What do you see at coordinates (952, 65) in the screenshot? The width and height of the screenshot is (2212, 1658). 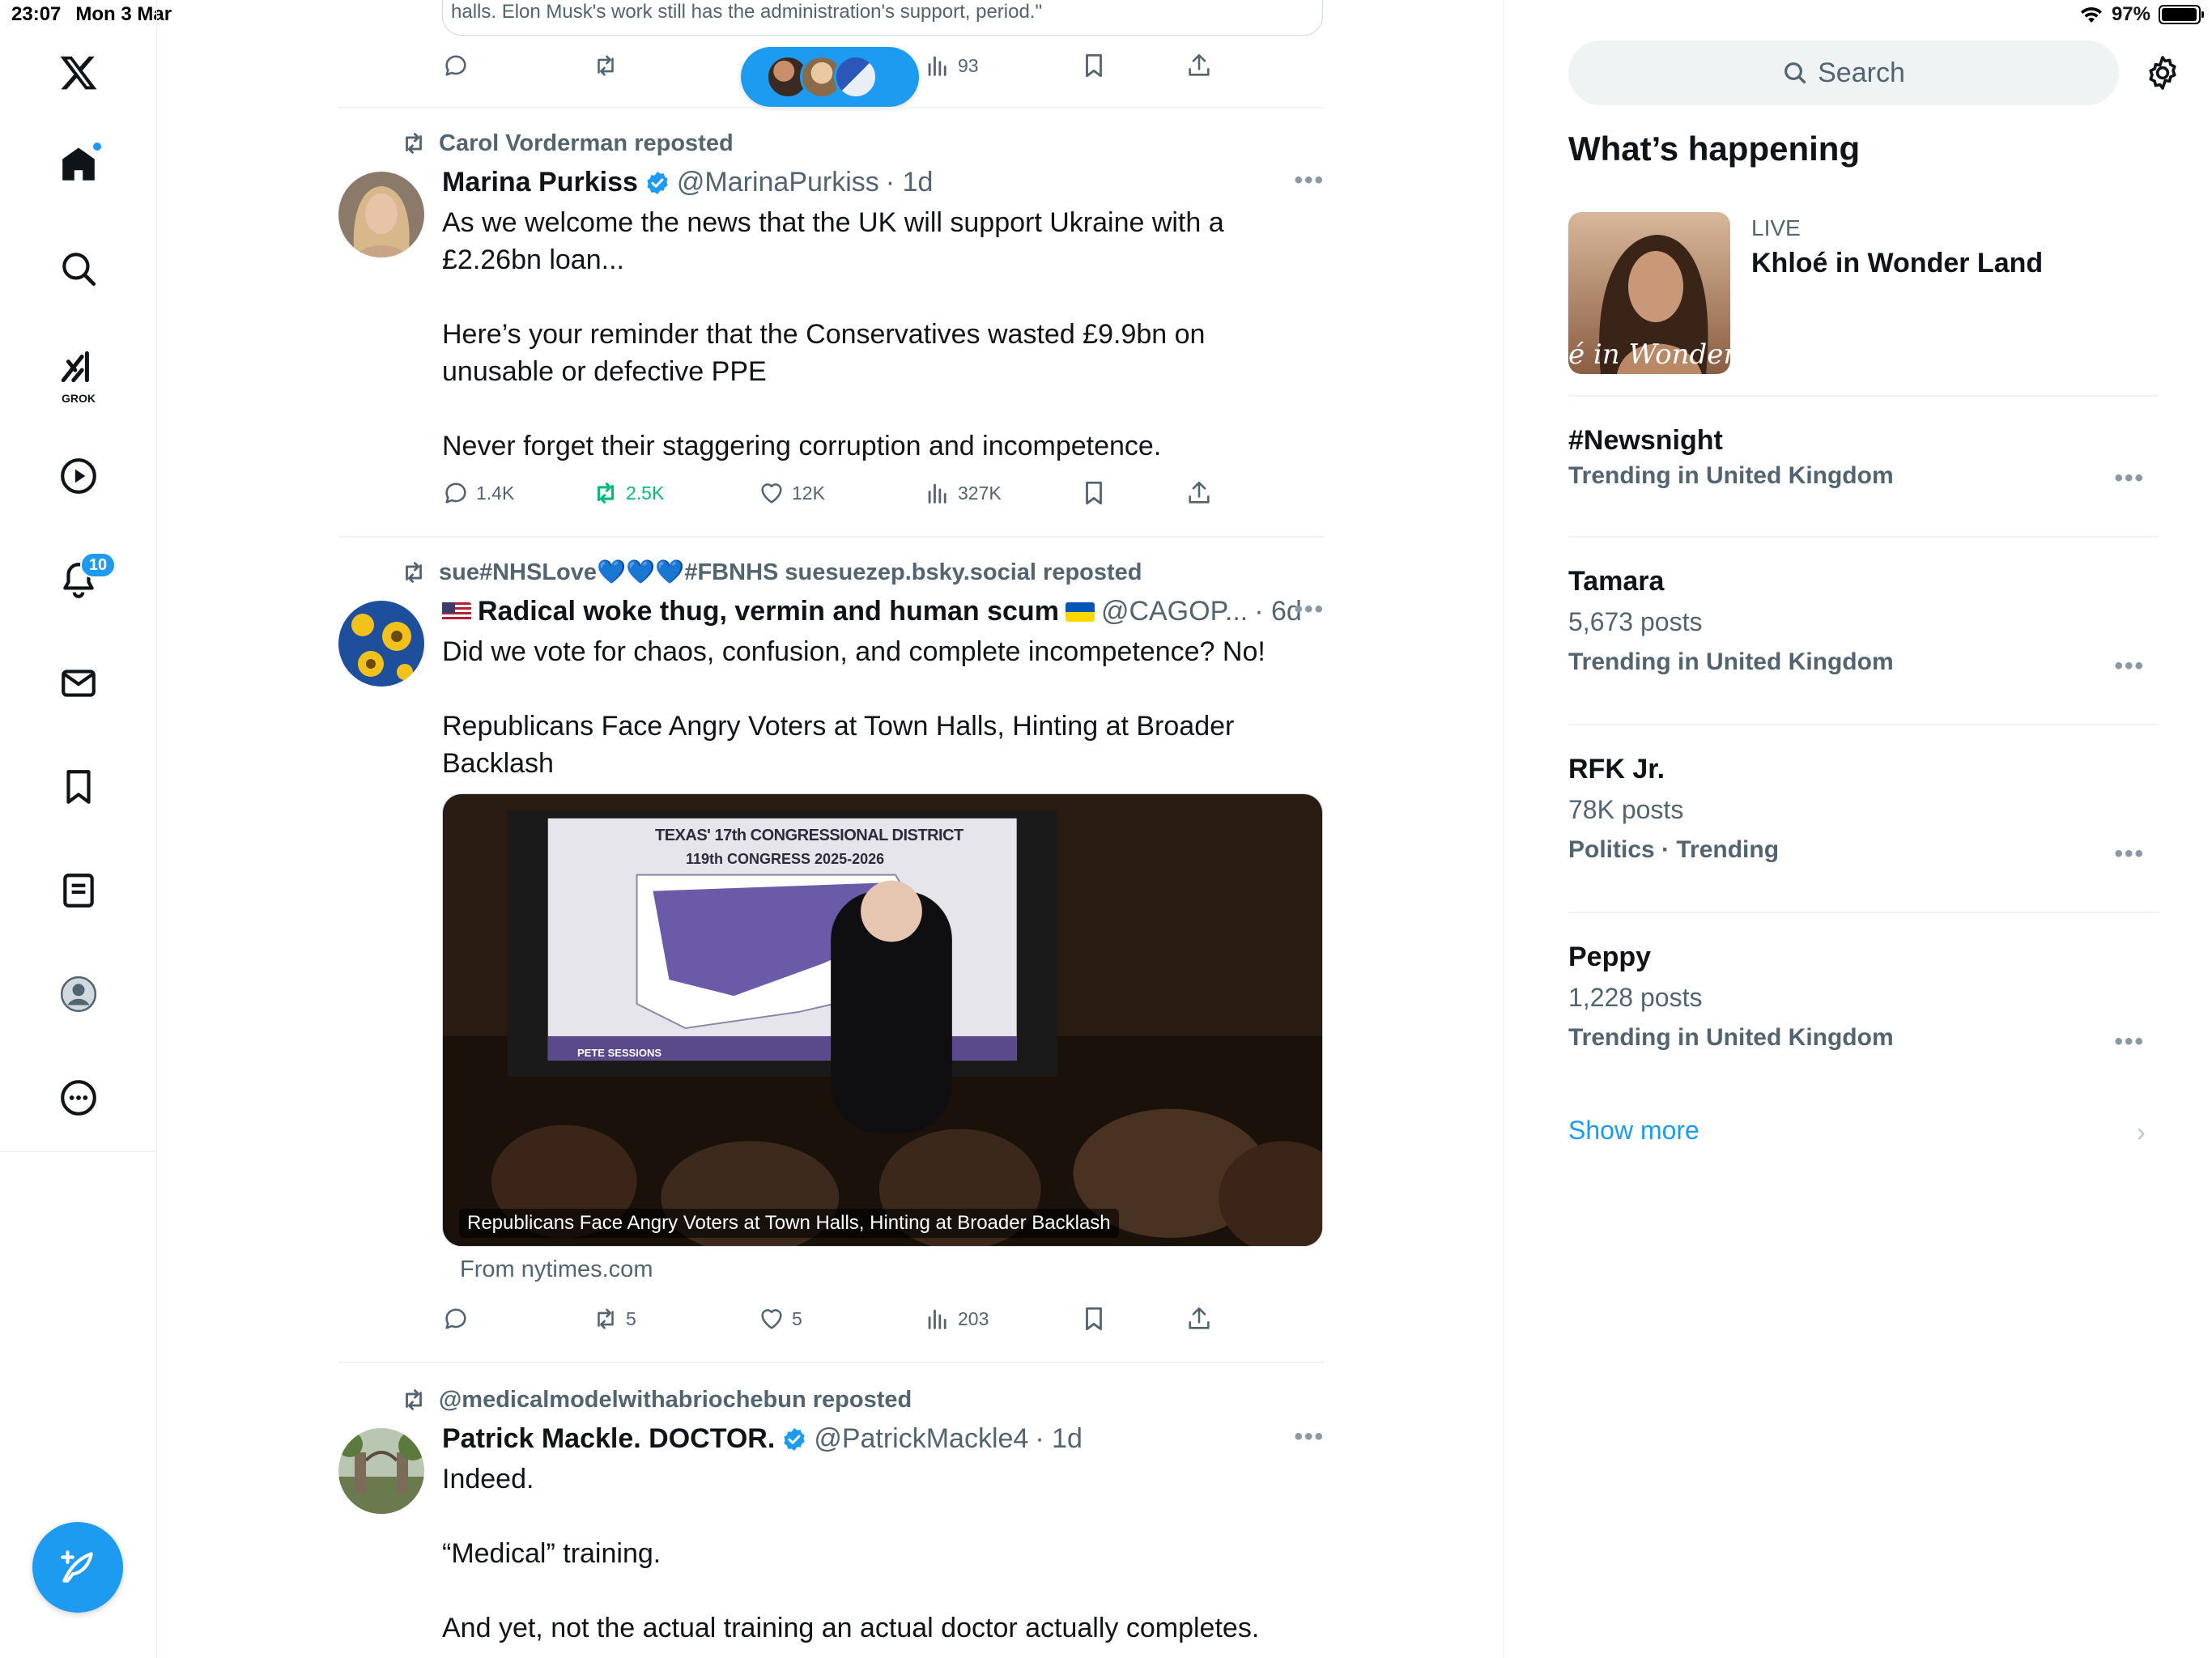 I see `views-button: 93` at bounding box center [952, 65].